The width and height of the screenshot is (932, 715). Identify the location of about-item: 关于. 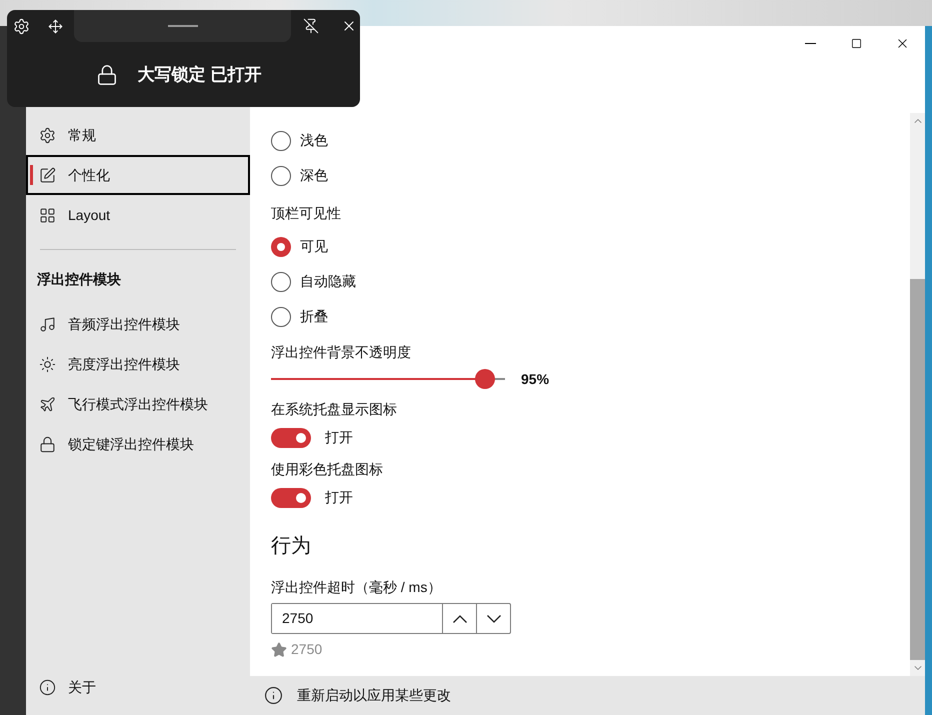
(138, 687).